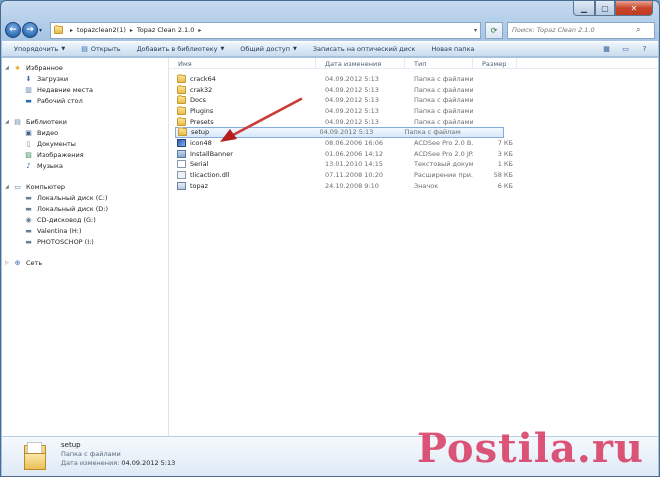 The image size is (660, 477). Describe the element at coordinates (181, 49) in the screenshot. I see `add-to-library-button: Добавить в библиотеку ▼` at that location.